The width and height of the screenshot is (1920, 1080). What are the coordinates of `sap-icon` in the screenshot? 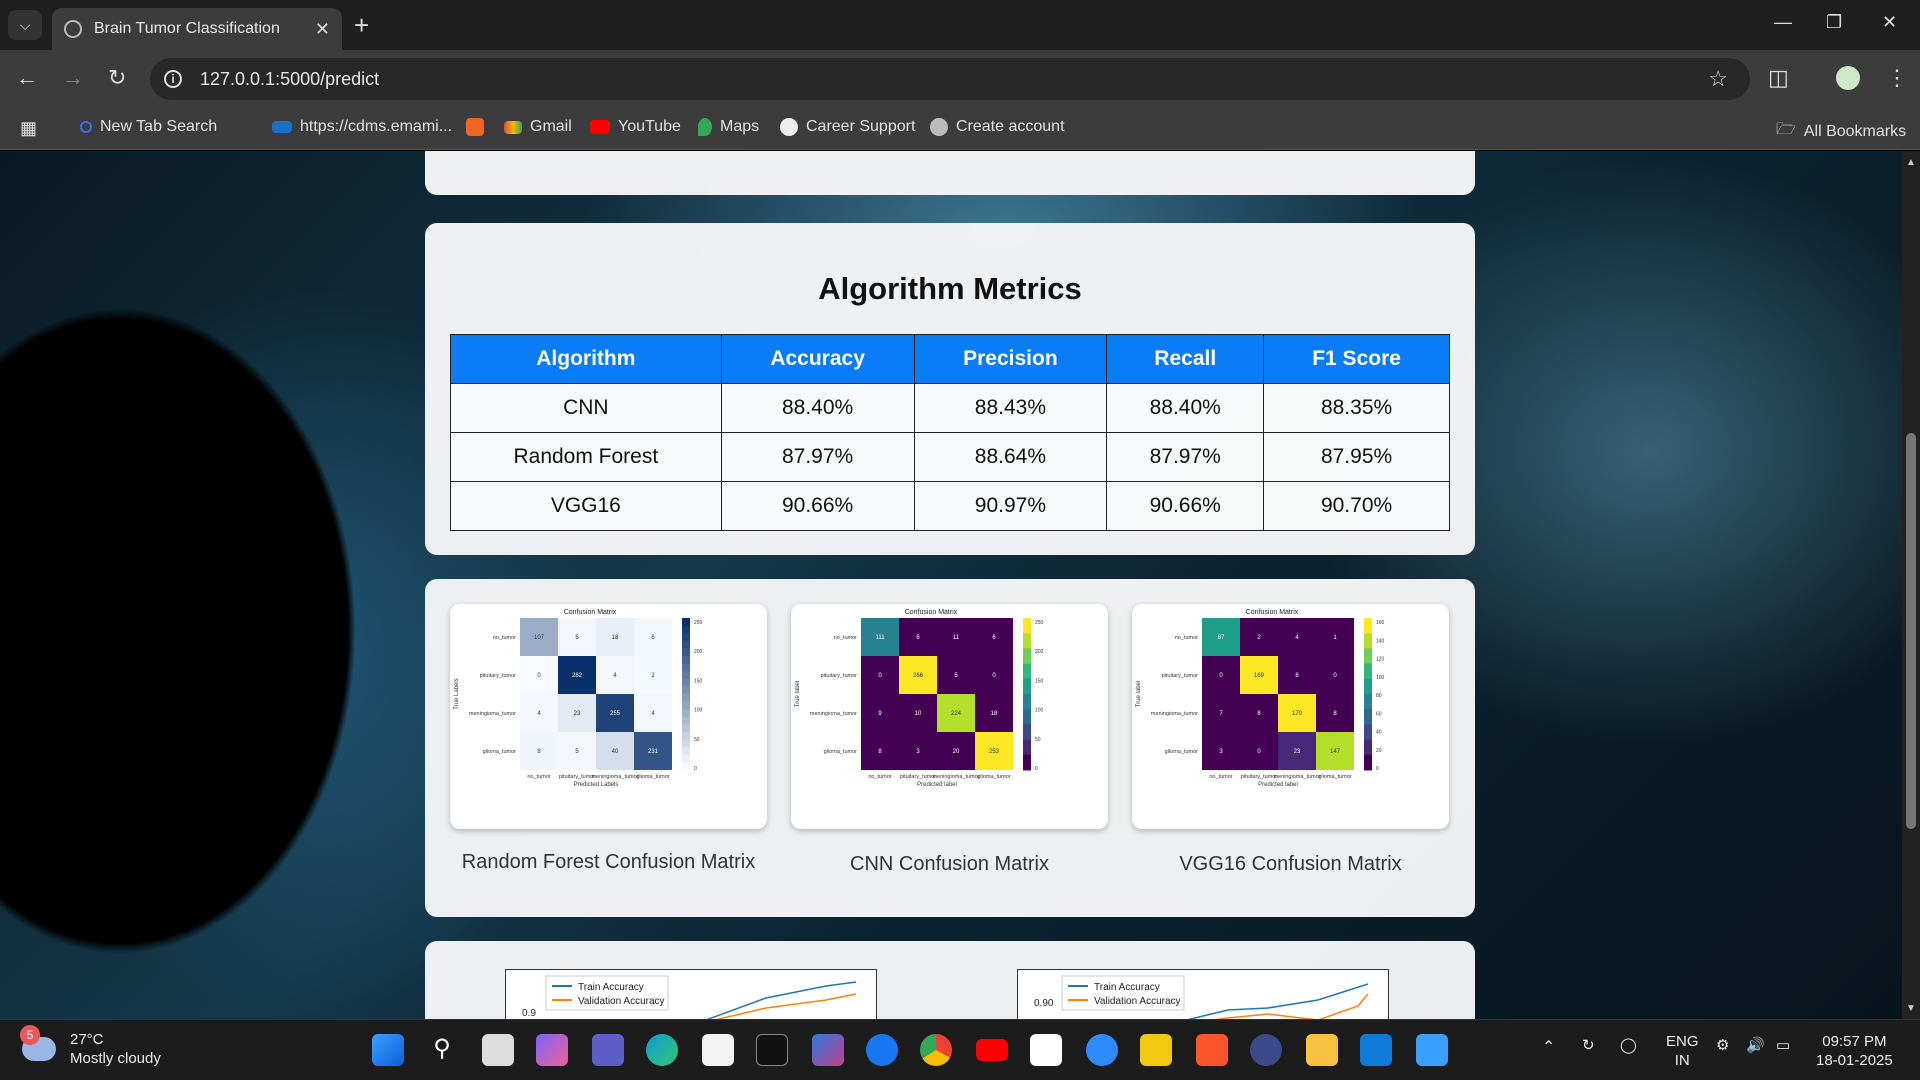 It's located at (282, 127).